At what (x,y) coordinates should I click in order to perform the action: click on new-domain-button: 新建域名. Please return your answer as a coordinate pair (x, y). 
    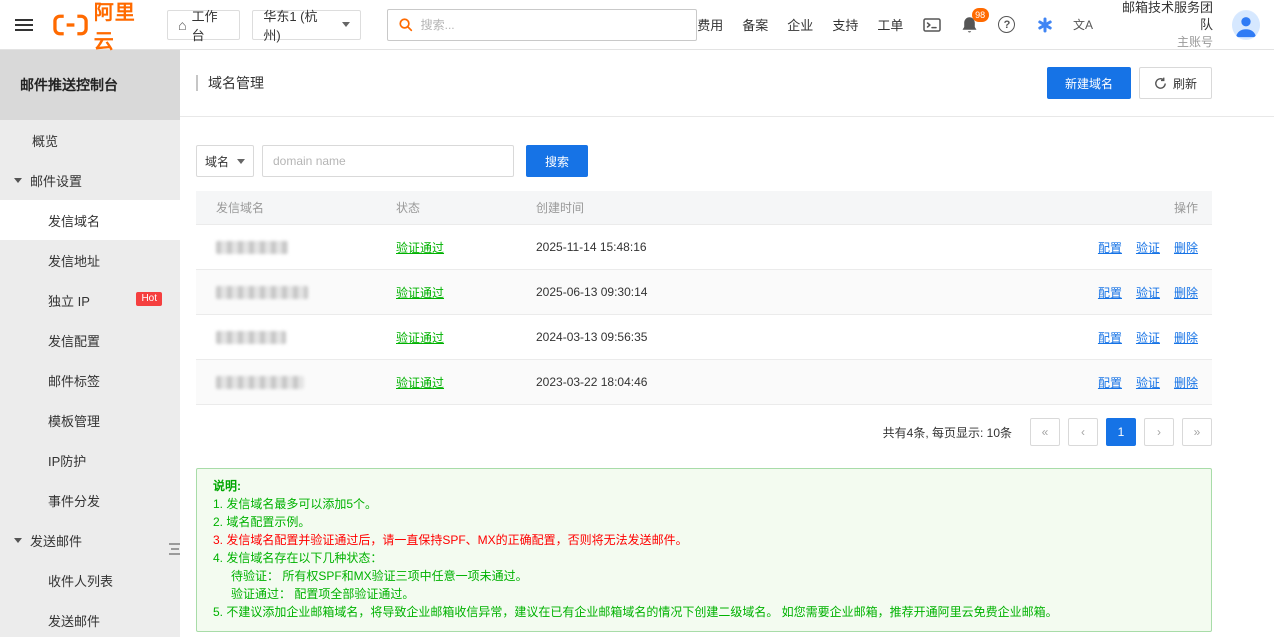
    Looking at the image, I should click on (1089, 83).